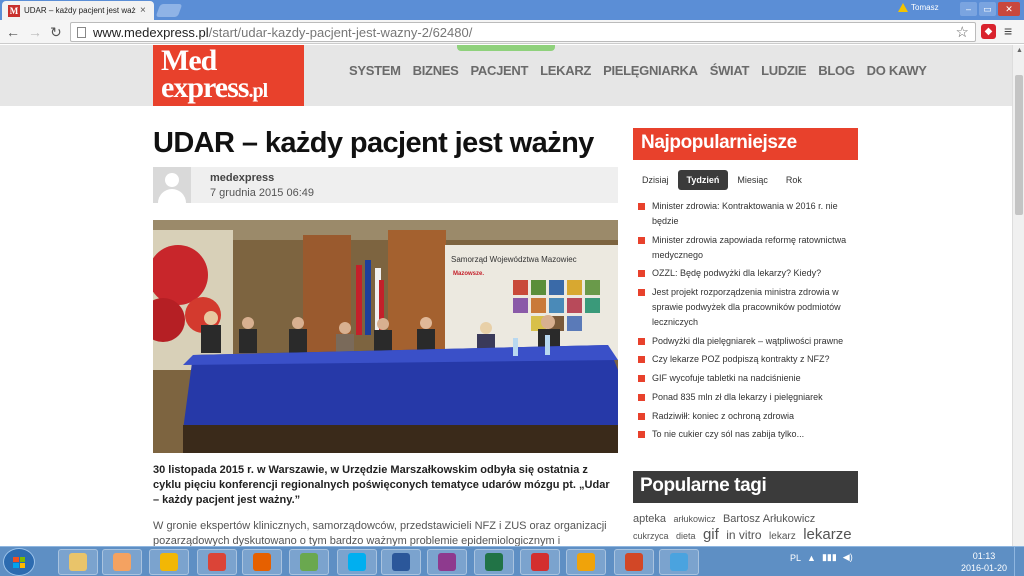 The image size is (1024, 576). I want to click on reload-icon: ↻, so click(56, 32).